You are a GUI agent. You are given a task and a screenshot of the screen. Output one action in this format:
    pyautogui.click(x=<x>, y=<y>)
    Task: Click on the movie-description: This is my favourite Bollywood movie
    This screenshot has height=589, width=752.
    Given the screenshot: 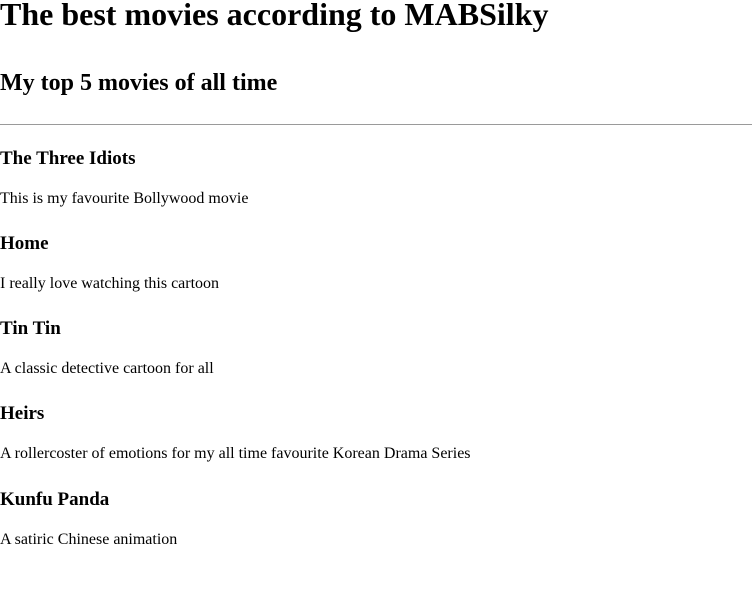 What is the action you would take?
    pyautogui.click(x=124, y=198)
    